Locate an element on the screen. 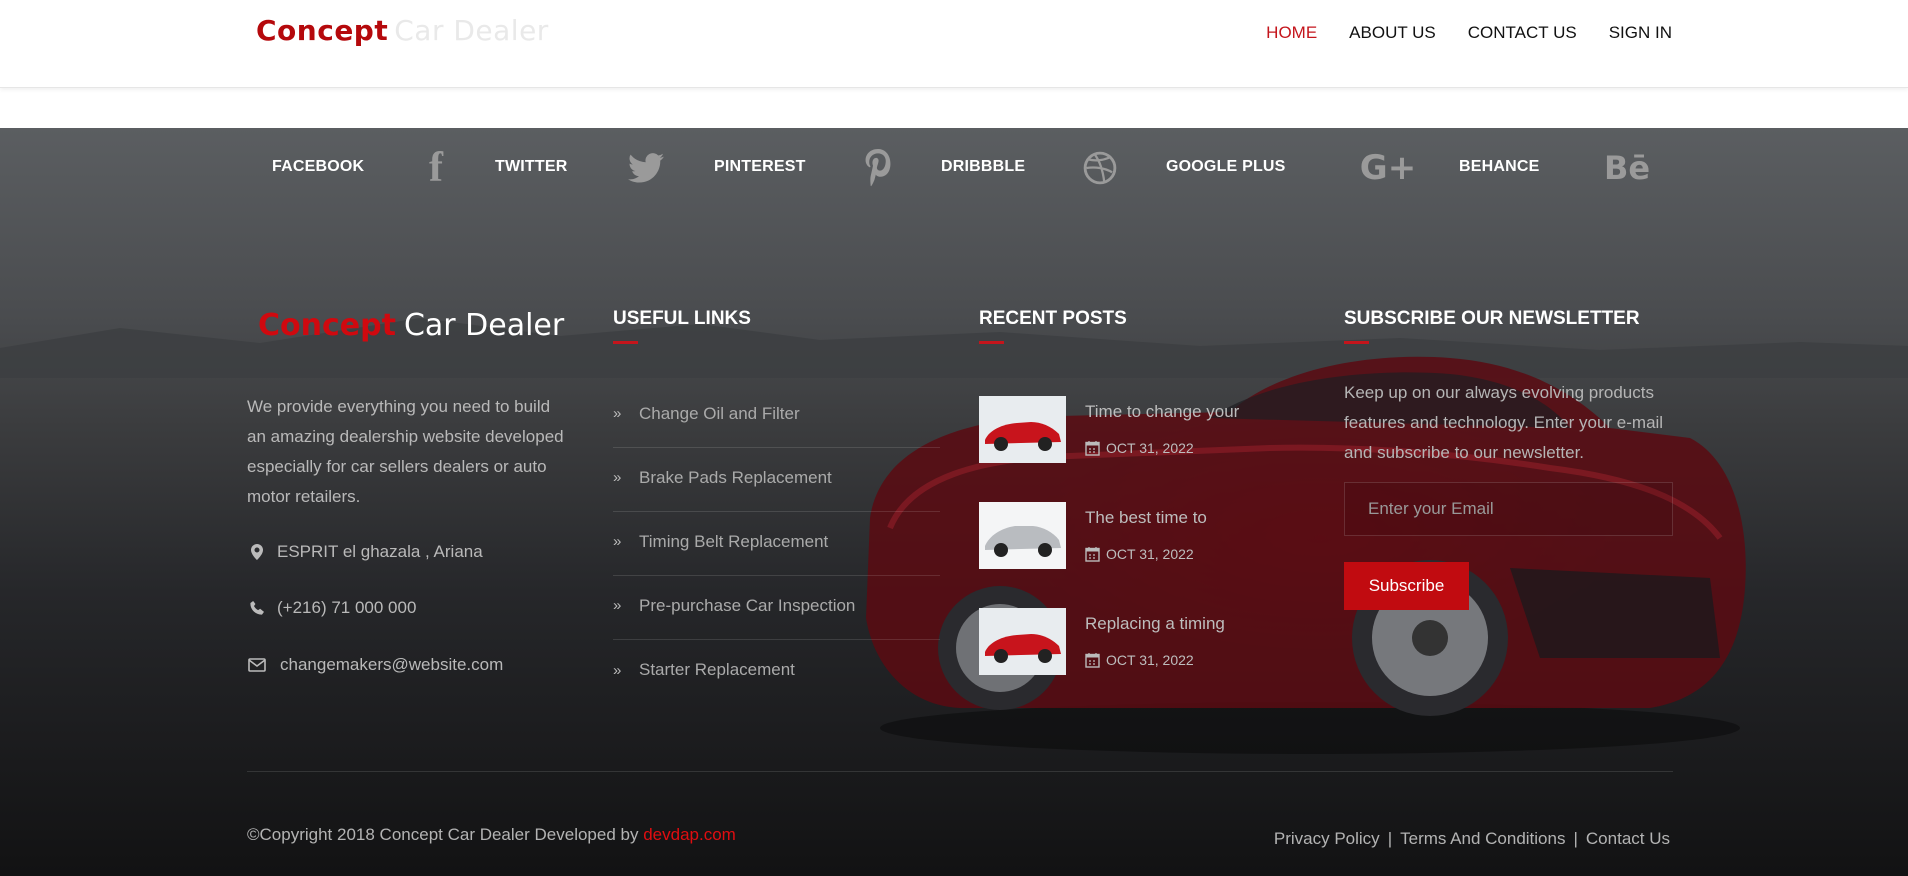 This screenshot has height=876, width=1908. header-spacer is located at coordinates (954, 108).